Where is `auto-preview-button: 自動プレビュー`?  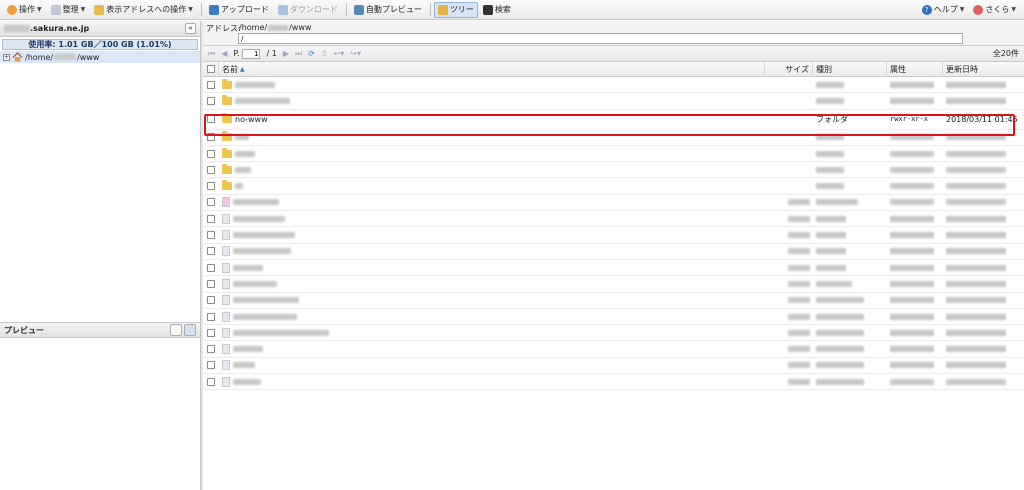 auto-preview-button: 自動プレビュー is located at coordinates (388, 10).